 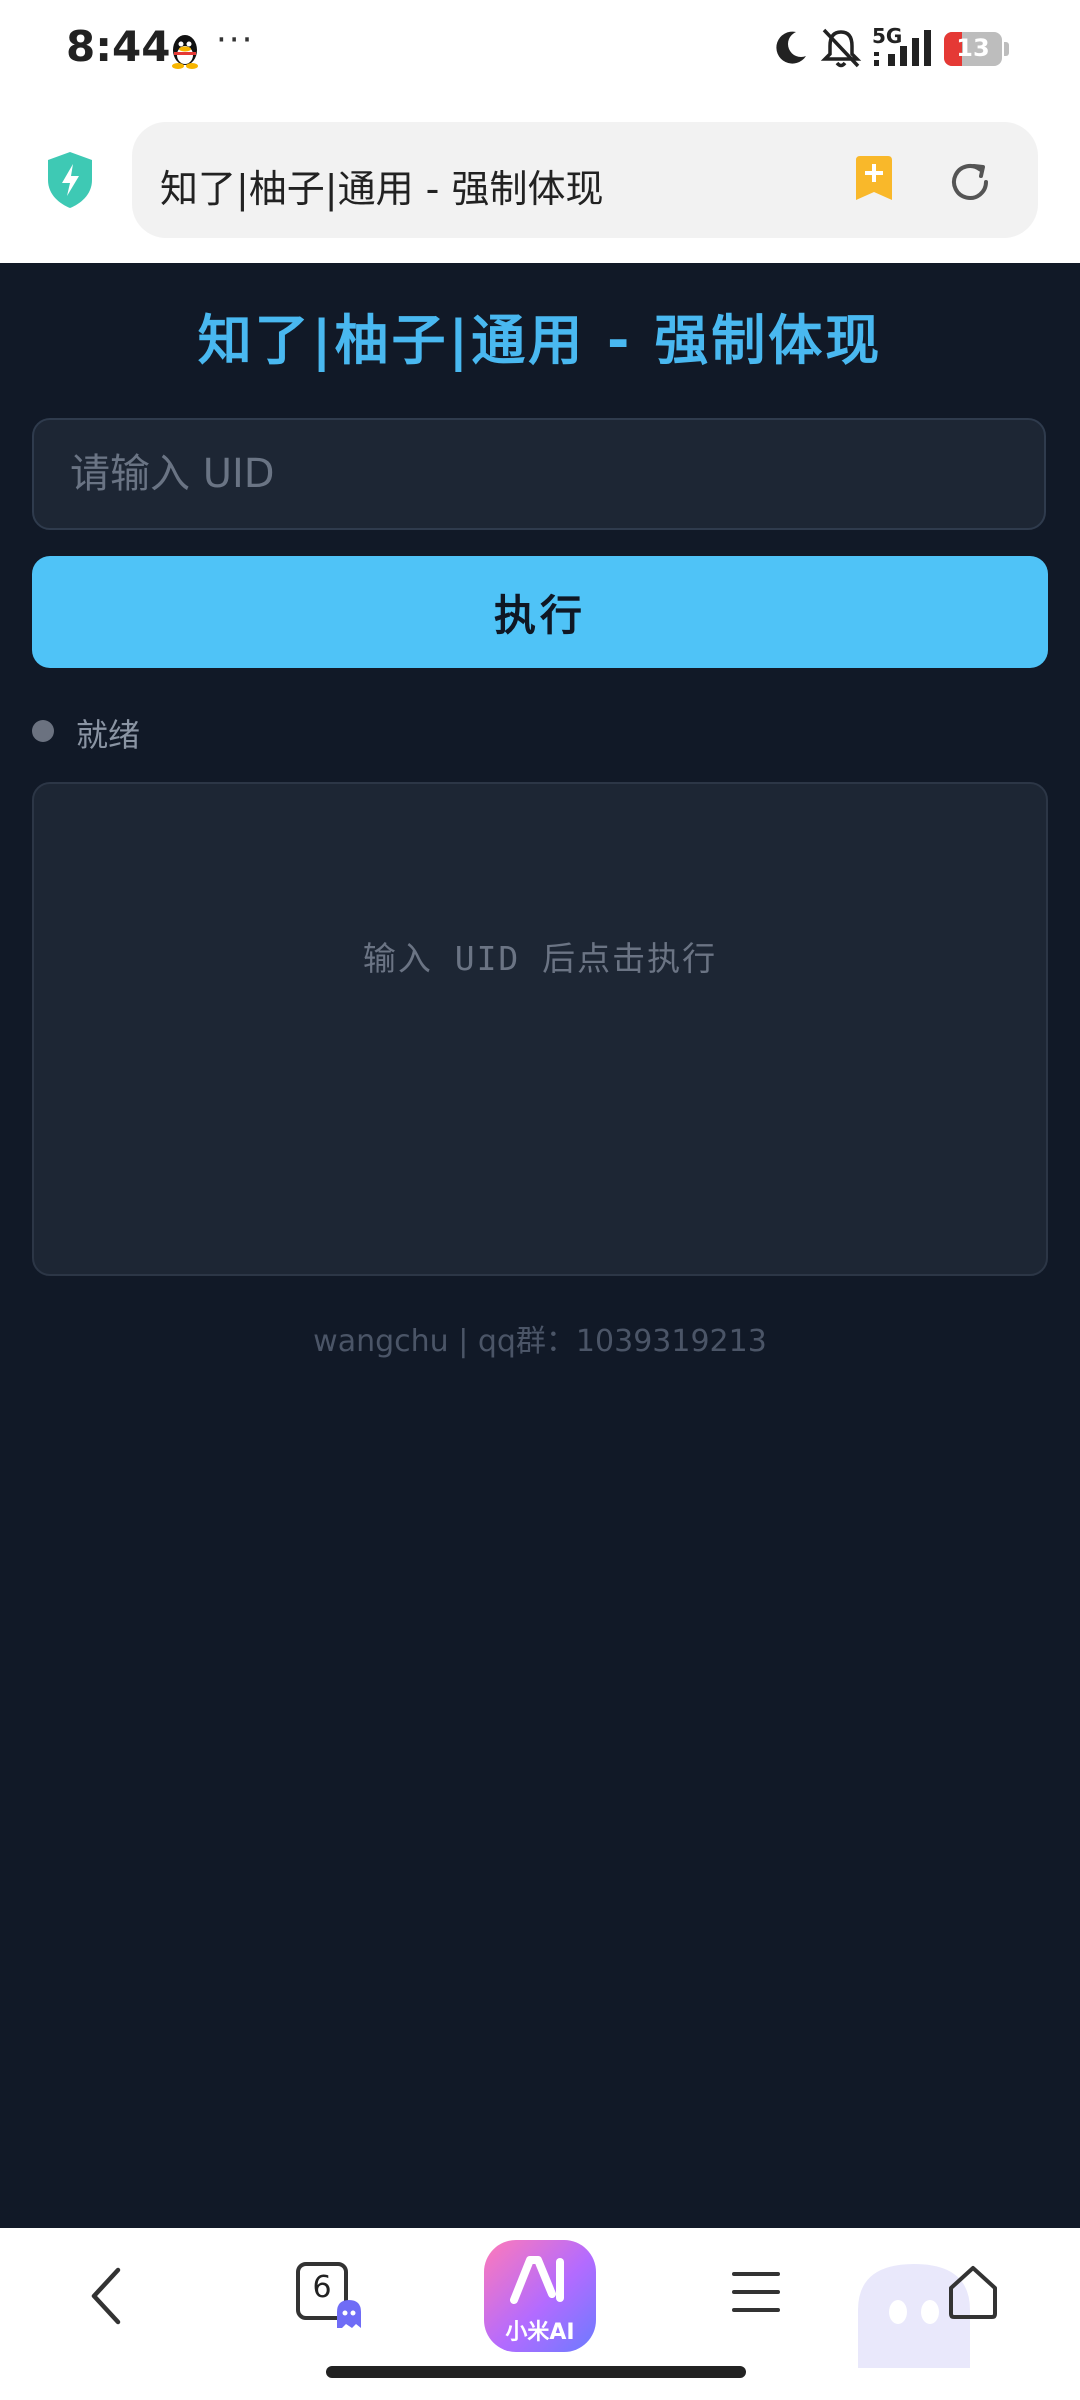 I want to click on reload-icon, so click(x=970, y=182).